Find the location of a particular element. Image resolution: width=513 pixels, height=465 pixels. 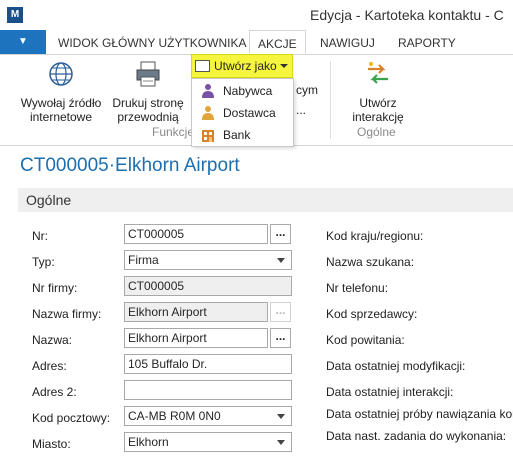

nr-label: Nr: is located at coordinates (40, 236).